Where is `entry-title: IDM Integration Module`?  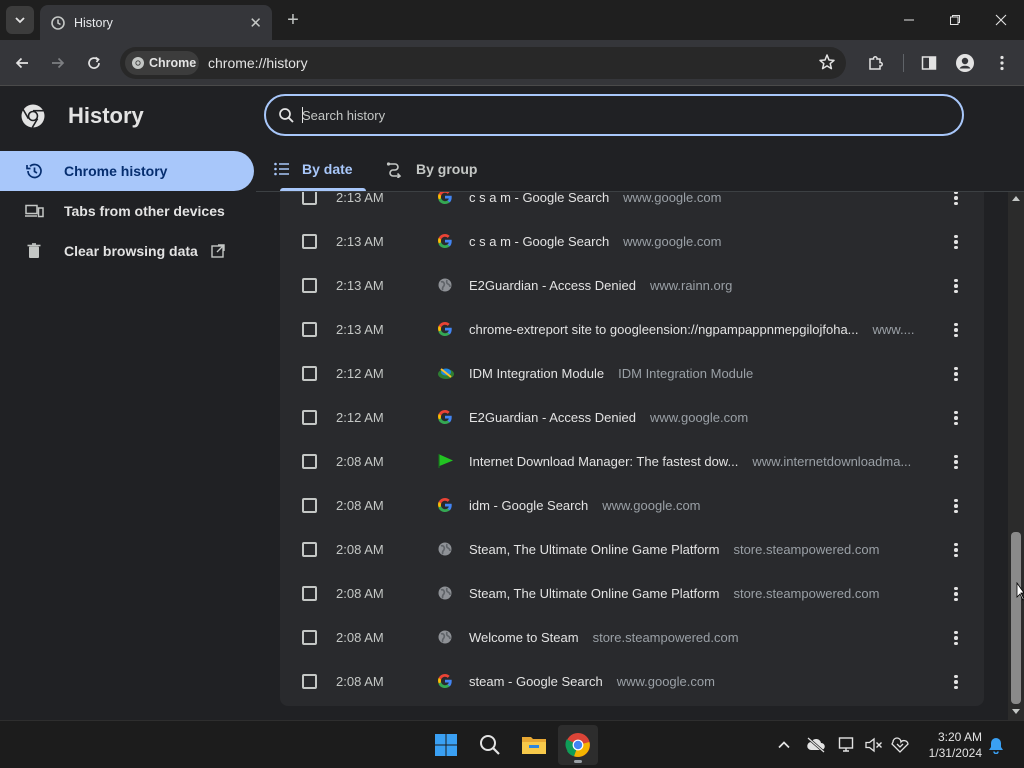 entry-title: IDM Integration Module is located at coordinates (536, 373).